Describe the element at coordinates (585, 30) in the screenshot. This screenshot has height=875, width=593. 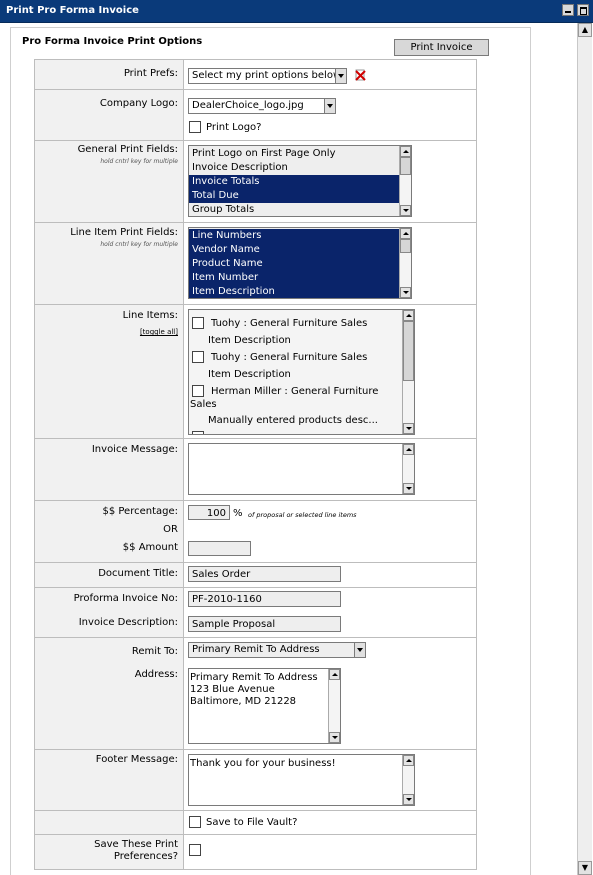
I see `scroll-up-icon: ▲` at that location.